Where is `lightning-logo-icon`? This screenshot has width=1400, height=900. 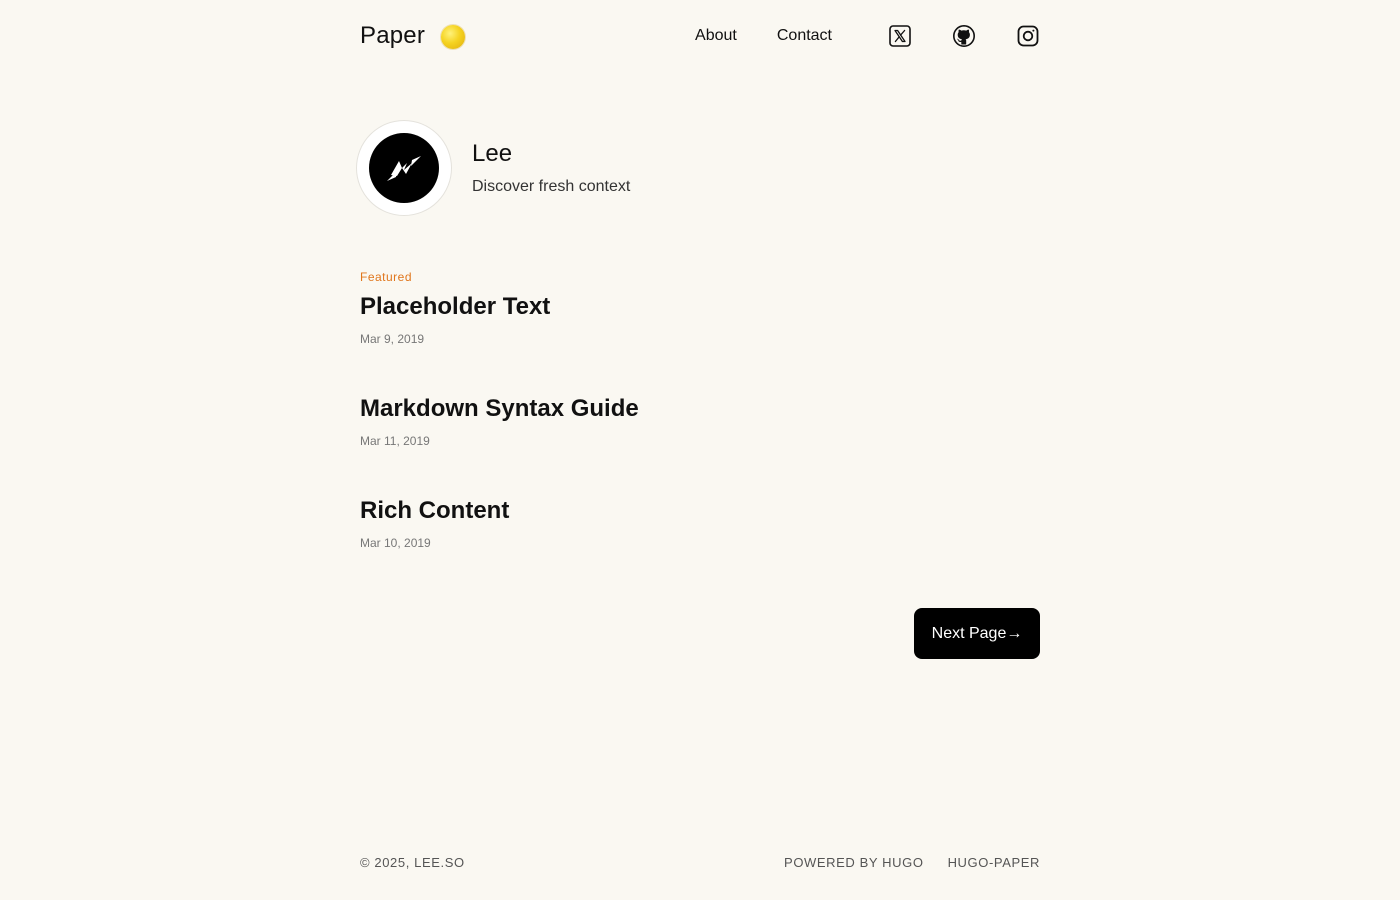 lightning-logo-icon is located at coordinates (404, 168).